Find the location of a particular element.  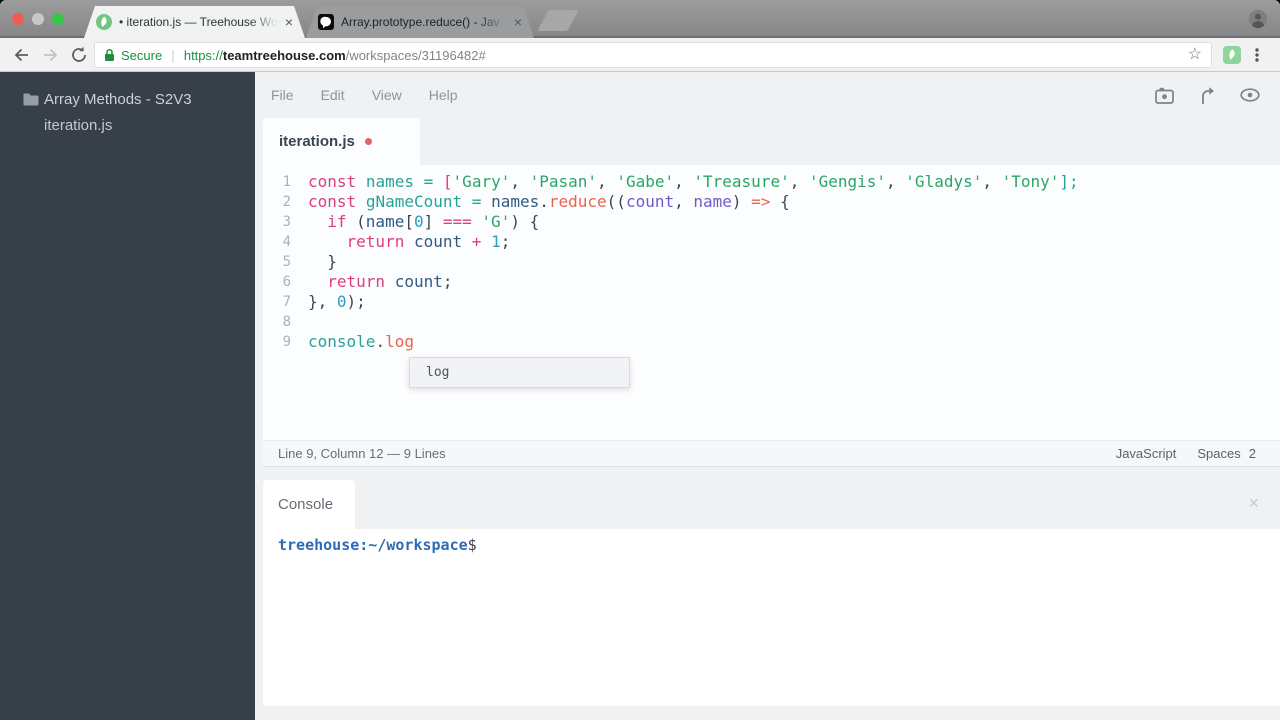

workspace-toolbar-icons is located at coordinates (1217, 95).